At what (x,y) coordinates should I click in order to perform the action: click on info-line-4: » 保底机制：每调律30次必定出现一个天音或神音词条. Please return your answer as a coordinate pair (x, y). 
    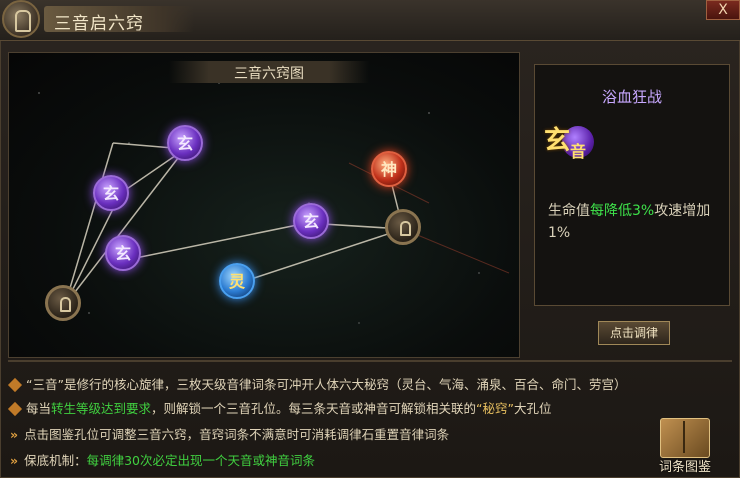
    Looking at the image, I should click on (162, 459).